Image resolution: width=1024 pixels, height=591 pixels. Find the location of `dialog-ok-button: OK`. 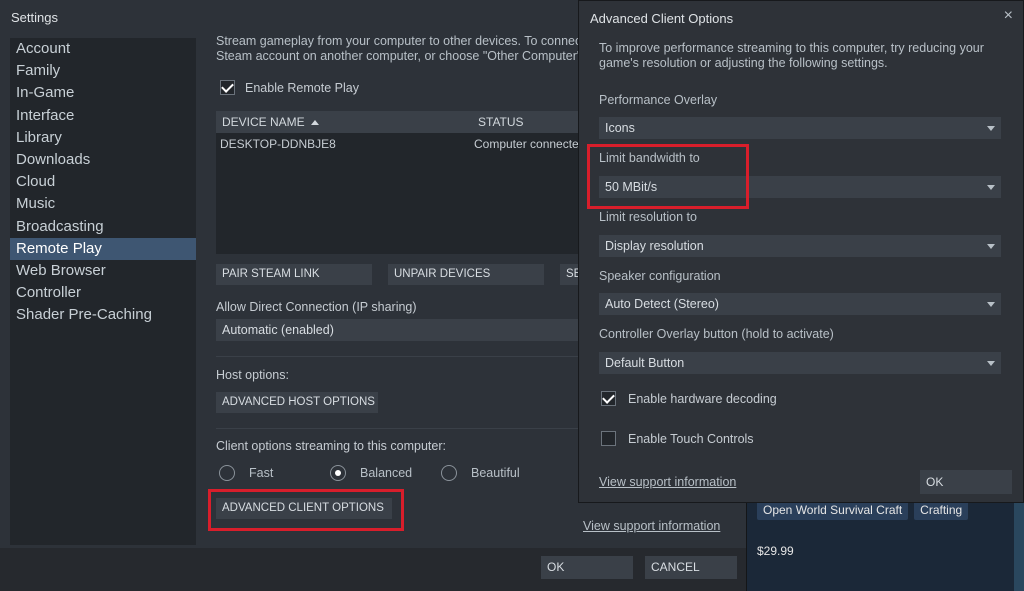

dialog-ok-button: OK is located at coordinates (966, 482).